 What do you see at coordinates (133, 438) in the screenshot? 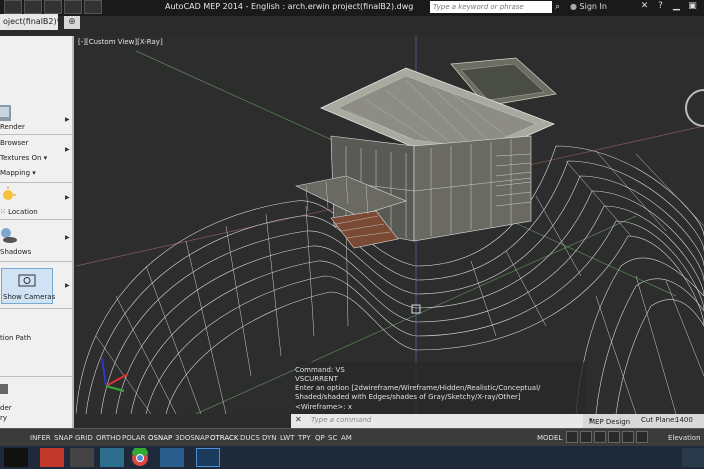
I see `toggle-polar: POLAR` at bounding box center [133, 438].